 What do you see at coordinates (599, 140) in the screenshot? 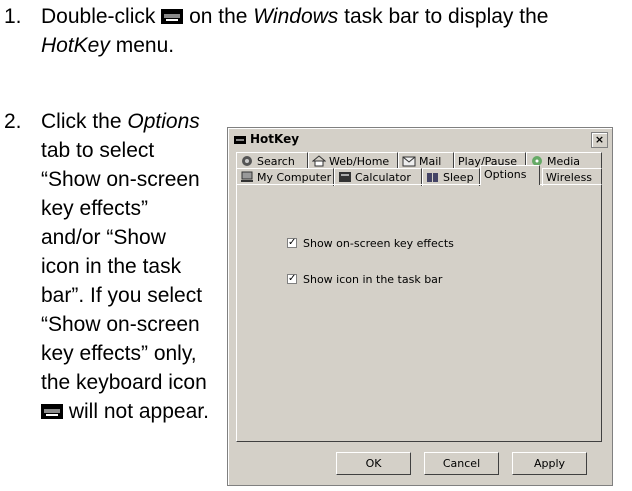
I see `close-button: ×` at bounding box center [599, 140].